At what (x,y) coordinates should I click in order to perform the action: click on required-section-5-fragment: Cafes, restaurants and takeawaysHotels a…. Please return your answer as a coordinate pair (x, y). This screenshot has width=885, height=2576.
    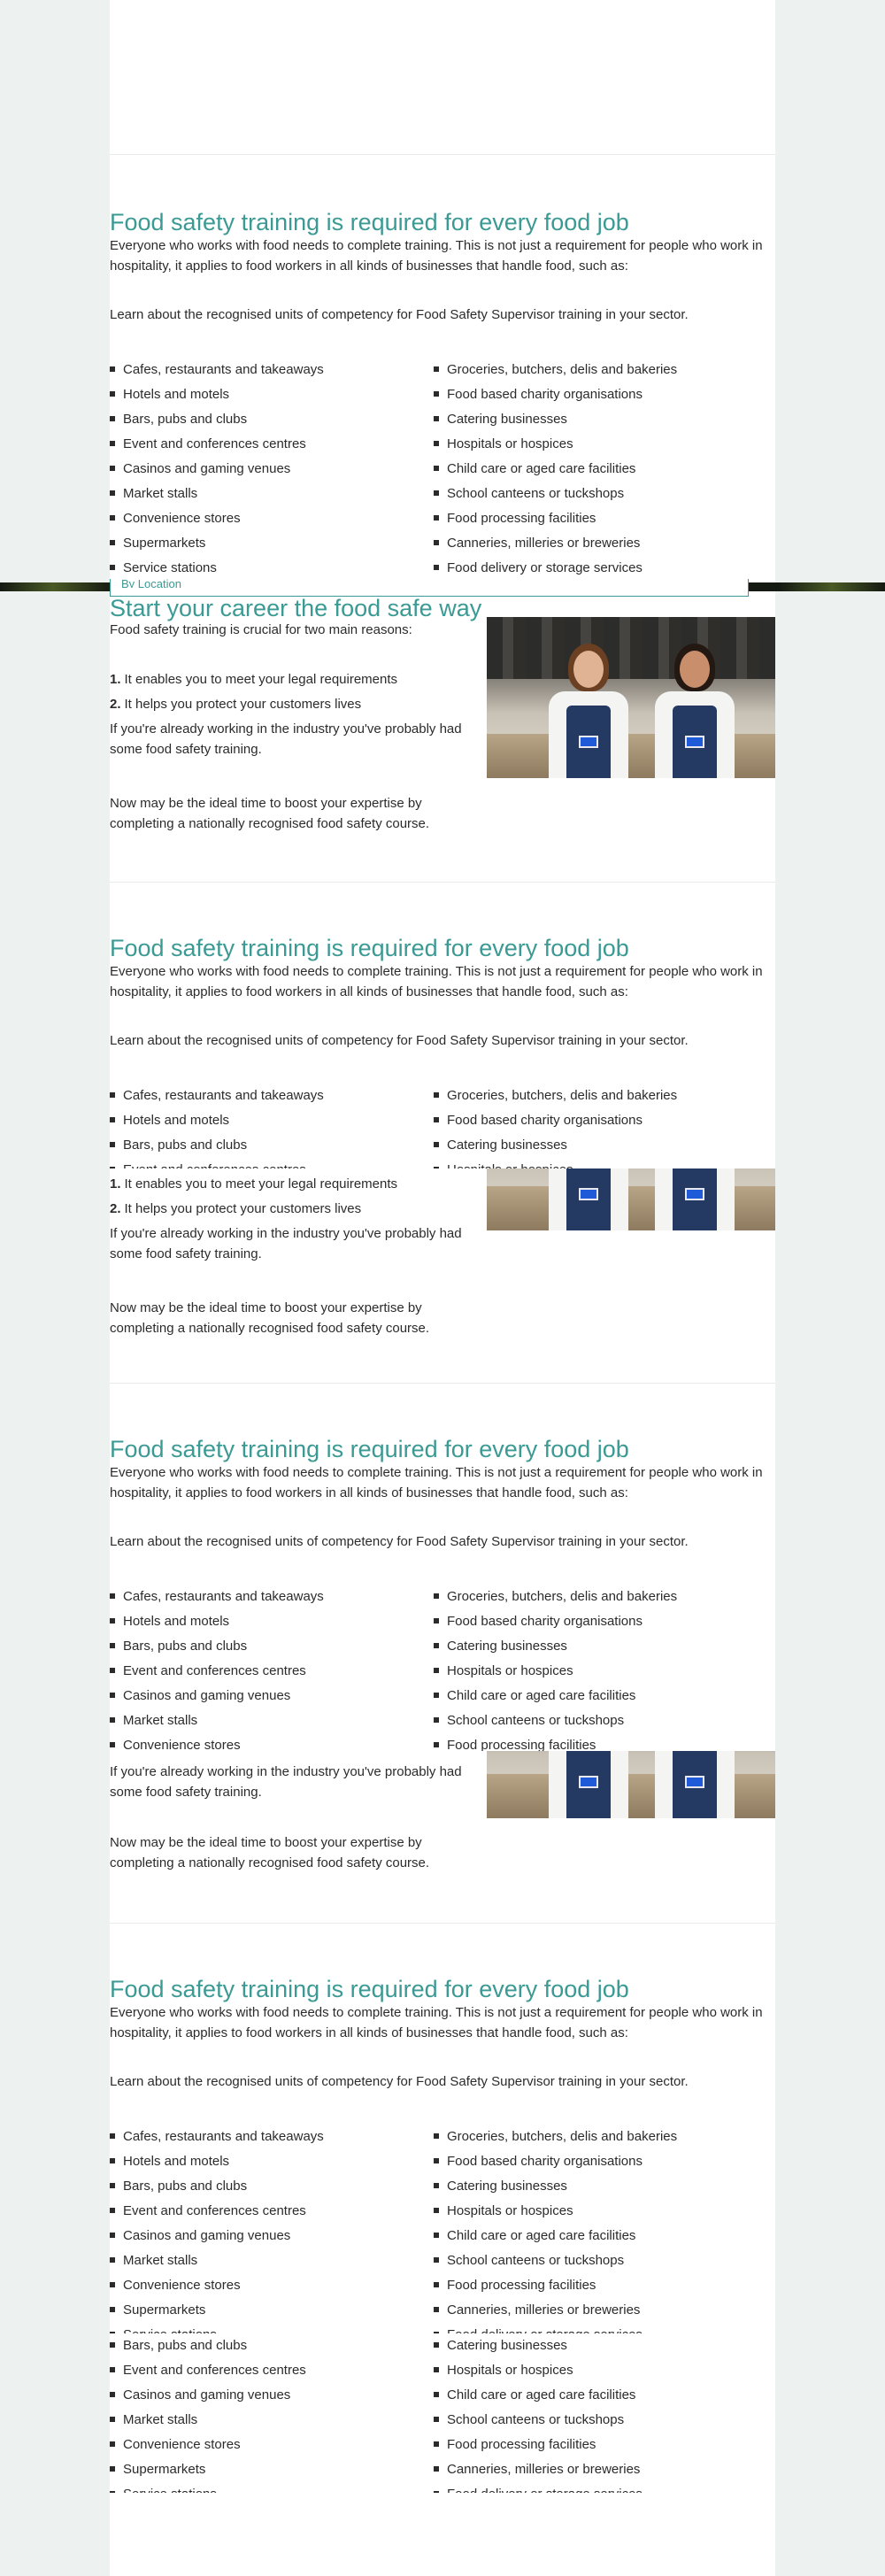
    Looking at the image, I should click on (442, 2413).